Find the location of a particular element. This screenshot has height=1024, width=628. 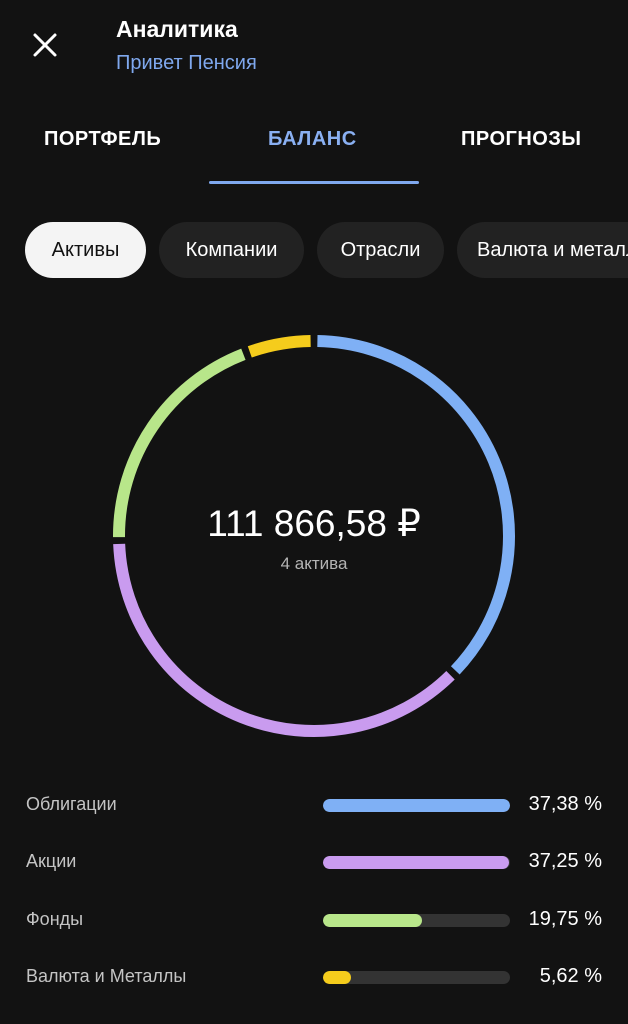

chip-companies: Компании is located at coordinates (231, 250).